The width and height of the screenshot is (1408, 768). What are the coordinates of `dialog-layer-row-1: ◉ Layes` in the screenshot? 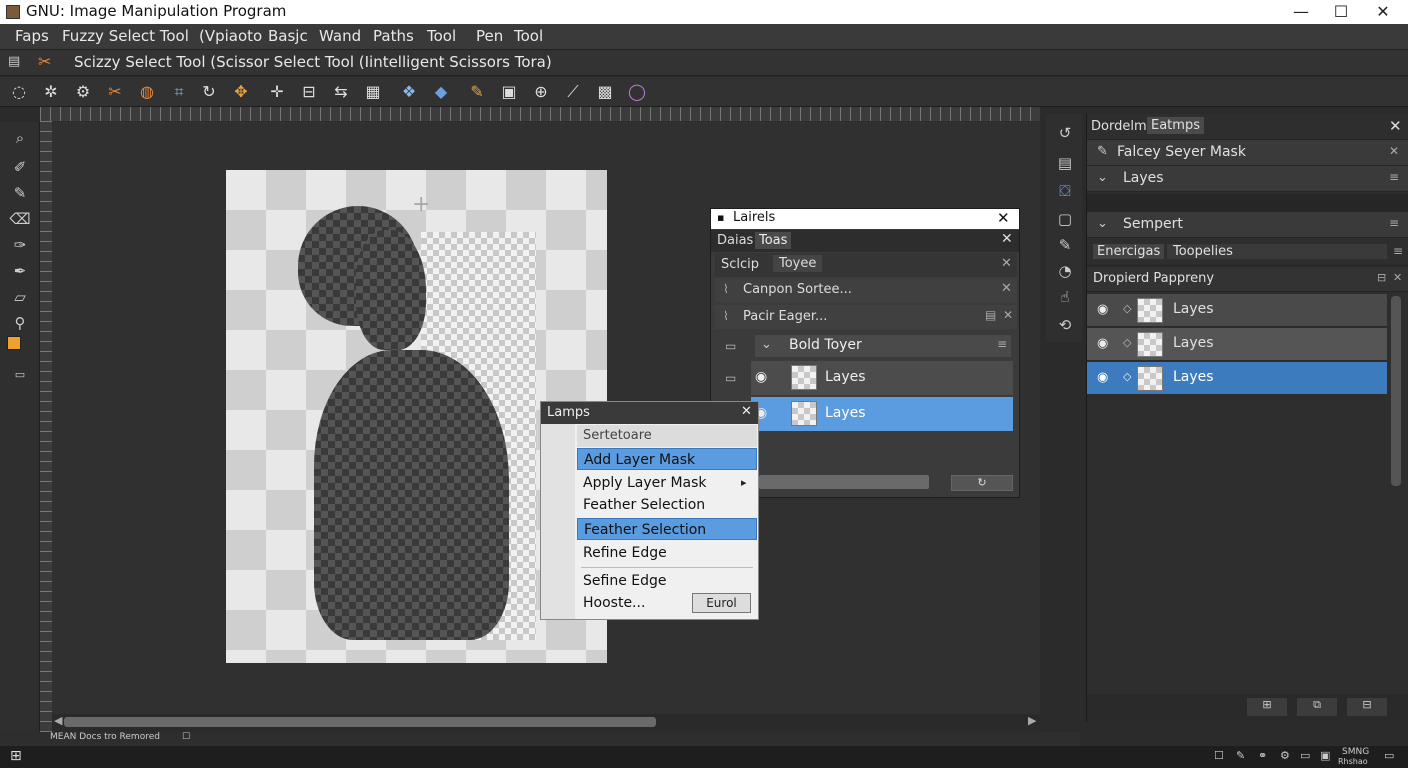 It's located at (882, 378).